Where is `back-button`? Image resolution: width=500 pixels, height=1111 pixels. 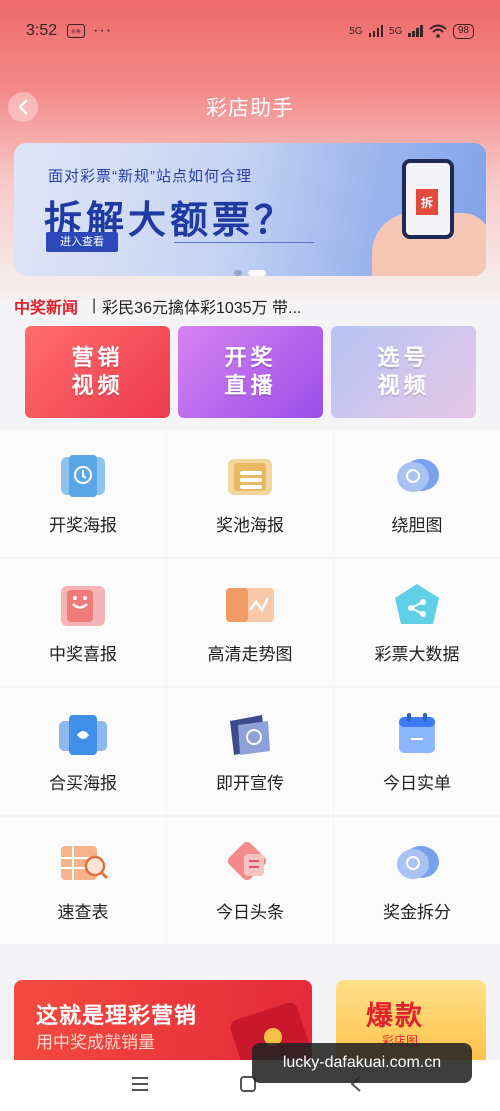
back-button is located at coordinates (23, 107).